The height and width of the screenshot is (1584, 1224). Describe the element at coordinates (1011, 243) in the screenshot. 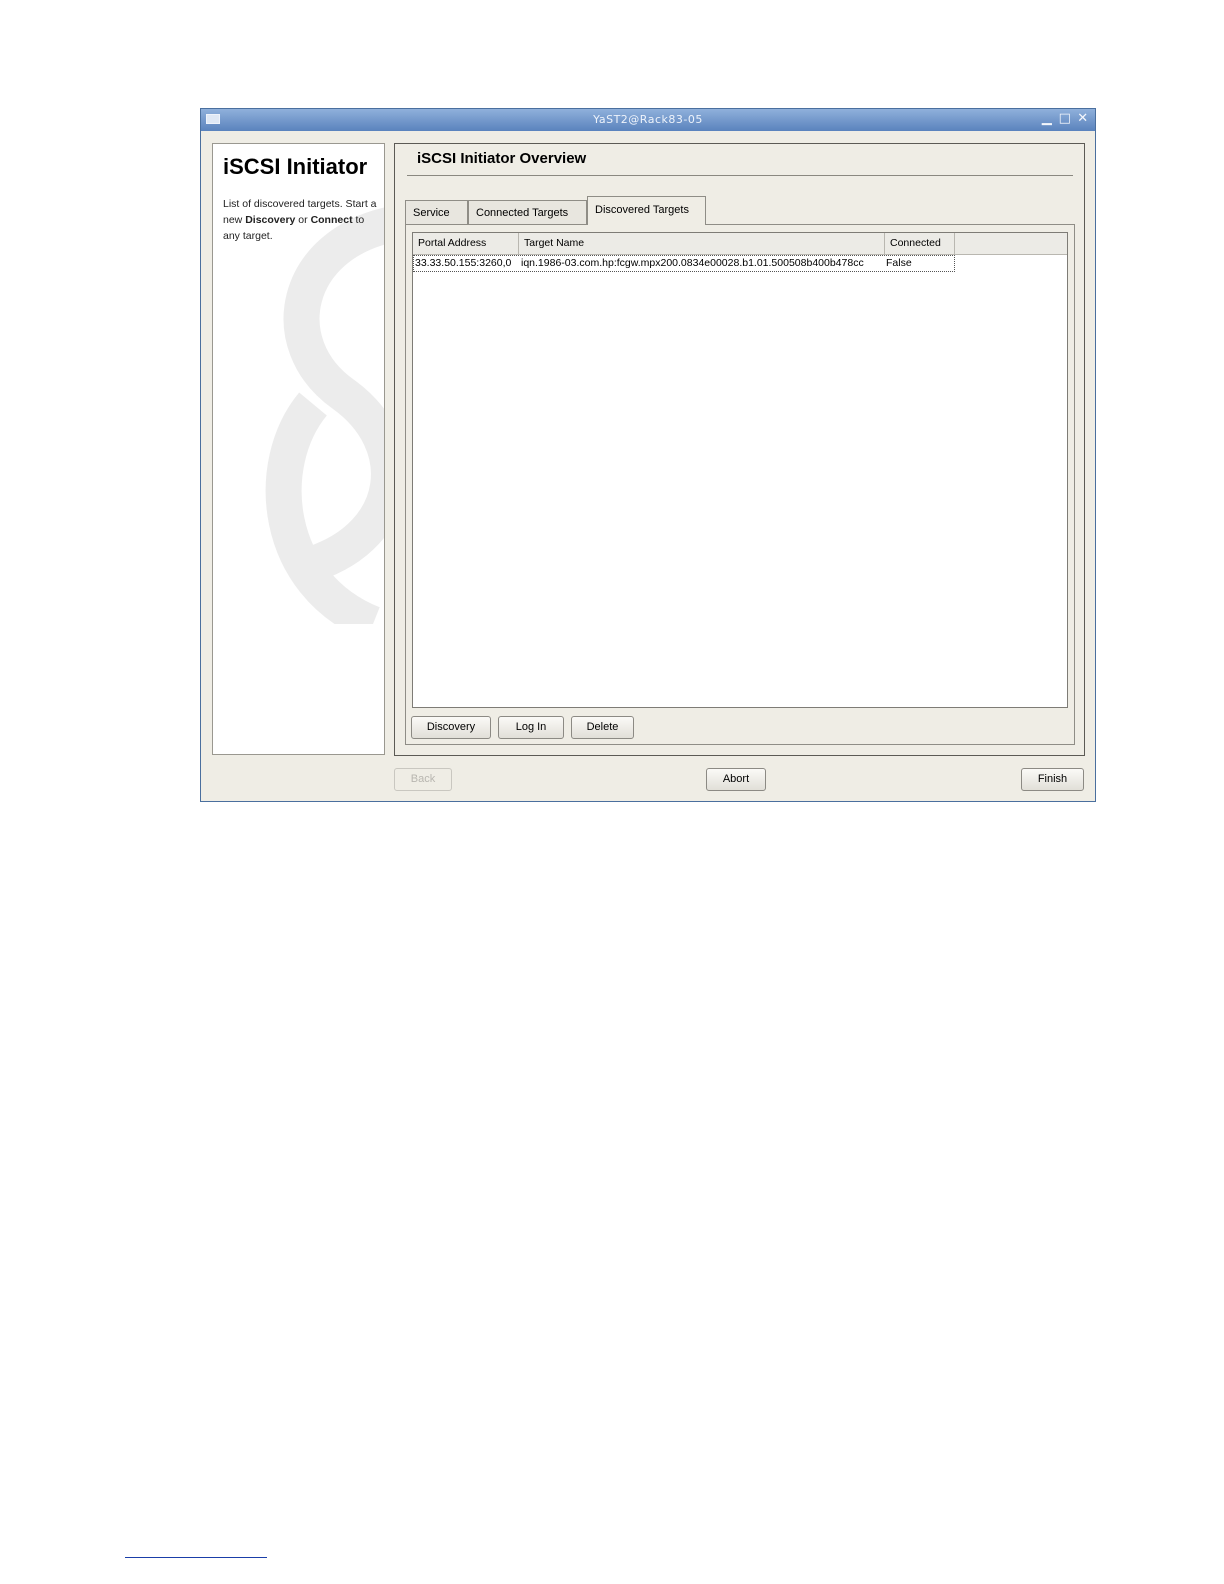

I see `column-header-blank` at that location.